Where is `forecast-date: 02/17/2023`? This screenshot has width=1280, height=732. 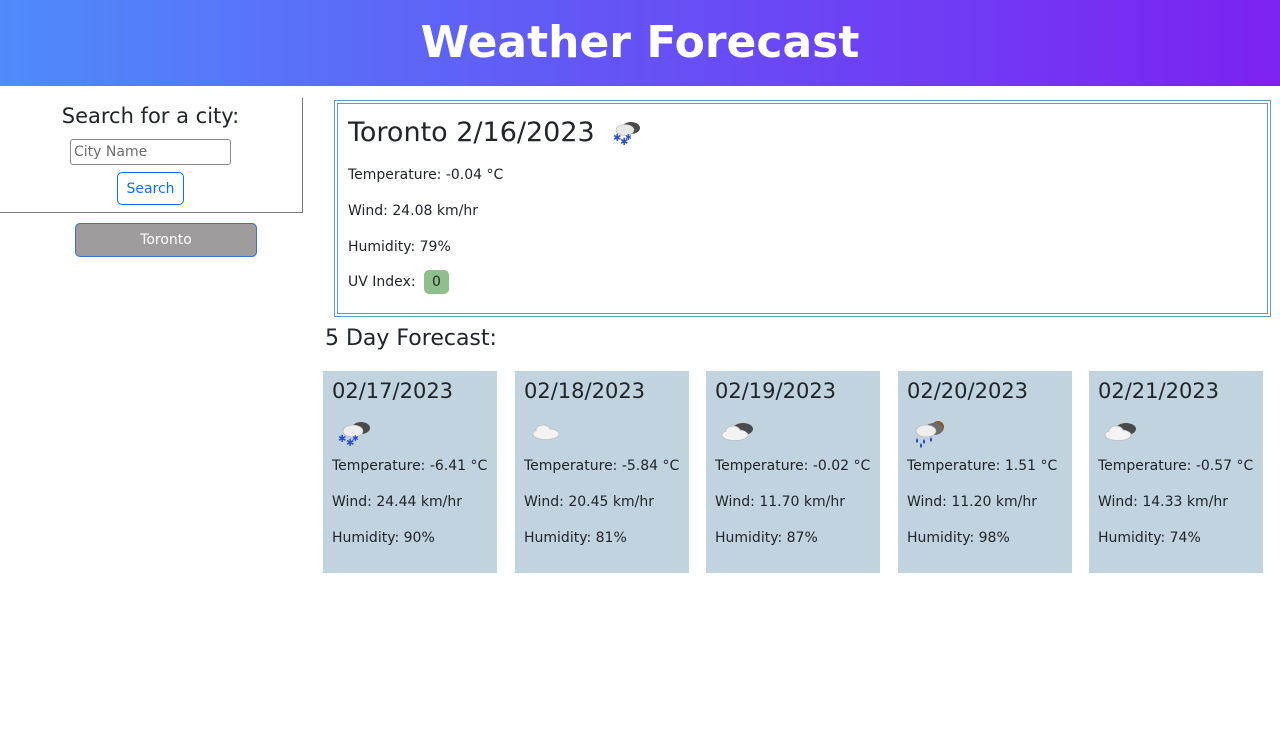
forecast-date: 02/17/2023 is located at coordinates (393, 391).